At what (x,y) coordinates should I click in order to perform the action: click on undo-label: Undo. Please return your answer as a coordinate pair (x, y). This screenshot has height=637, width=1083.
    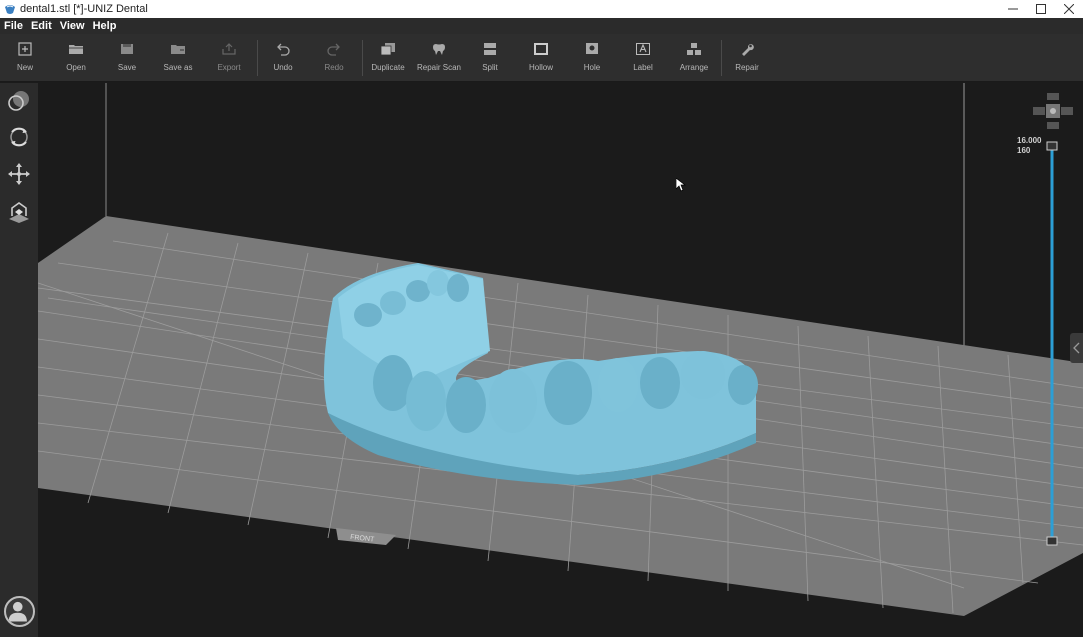
    Looking at the image, I should click on (283, 67).